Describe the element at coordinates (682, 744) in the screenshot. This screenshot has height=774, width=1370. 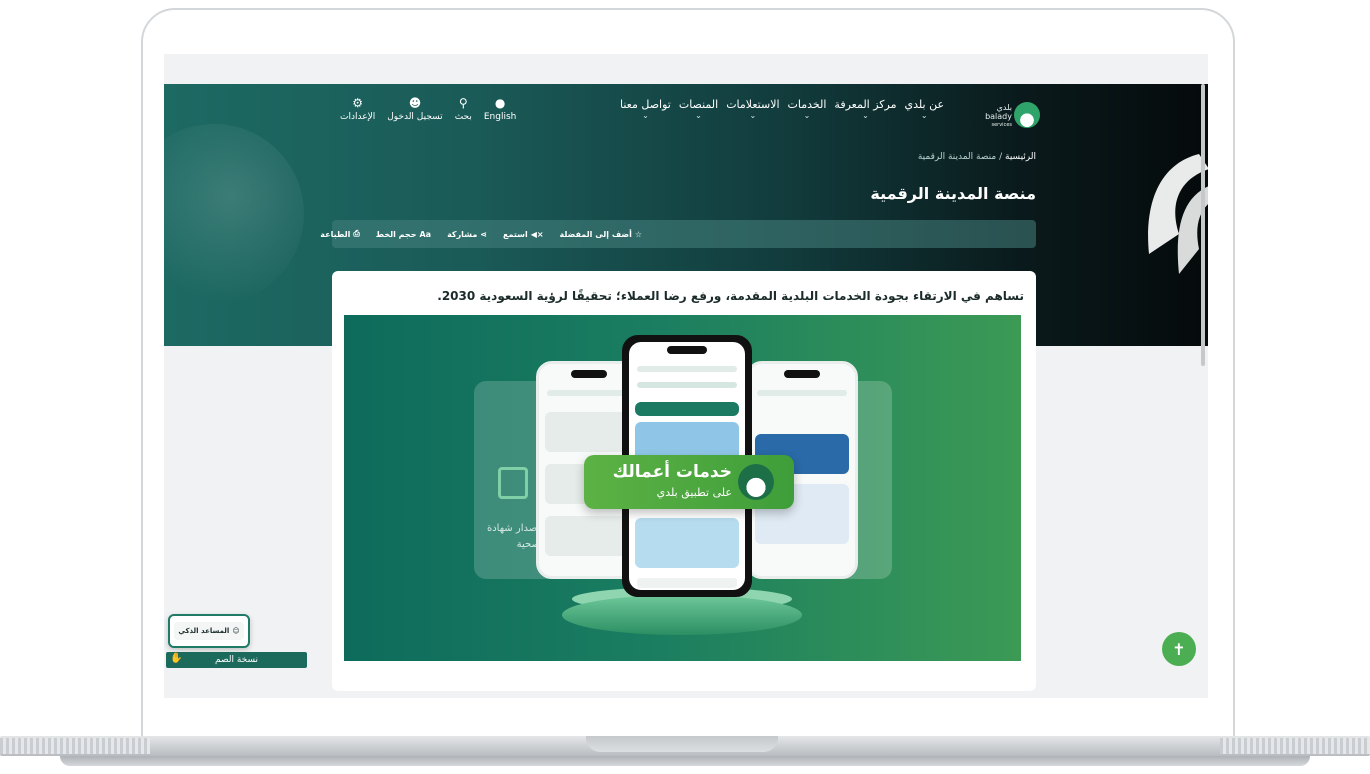
I see `laptop-notch` at that location.